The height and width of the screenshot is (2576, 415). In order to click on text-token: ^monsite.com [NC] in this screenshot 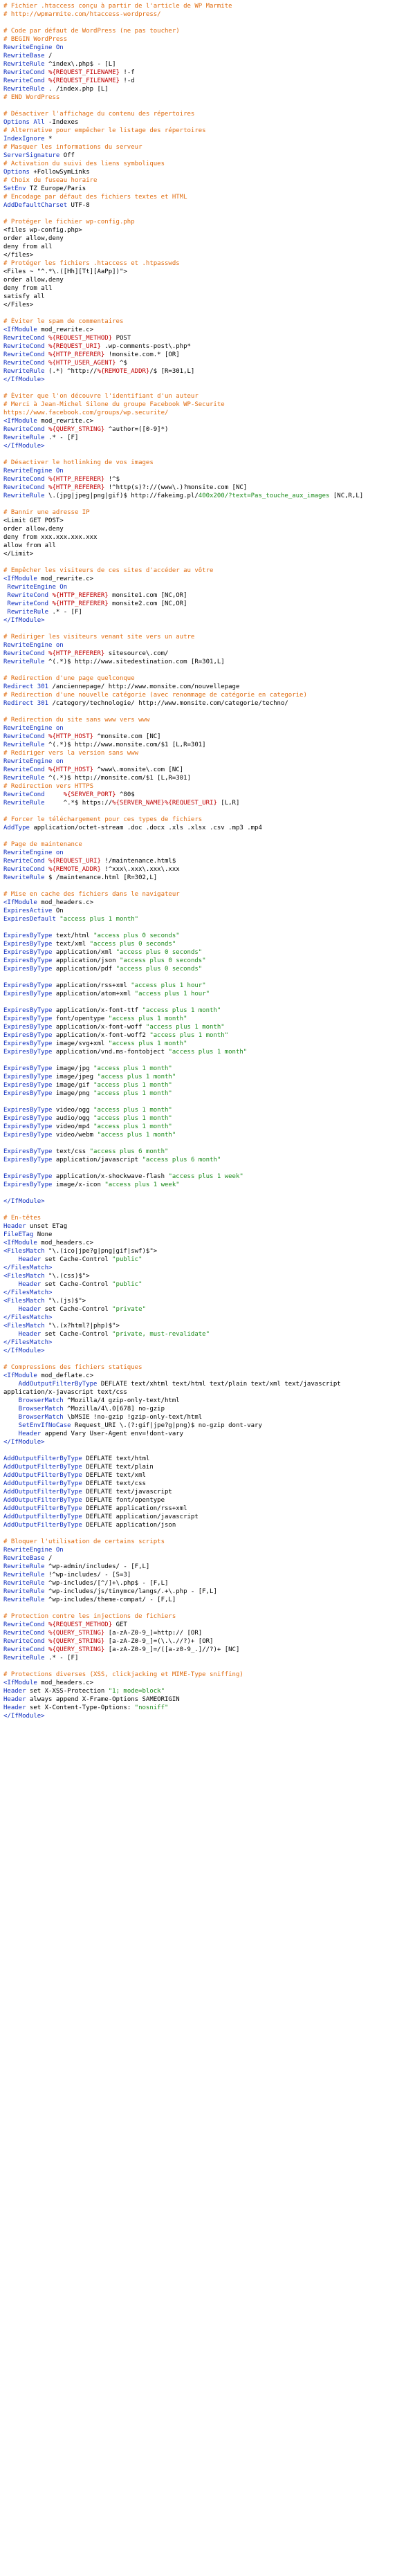, I will do `click(127, 736)`.